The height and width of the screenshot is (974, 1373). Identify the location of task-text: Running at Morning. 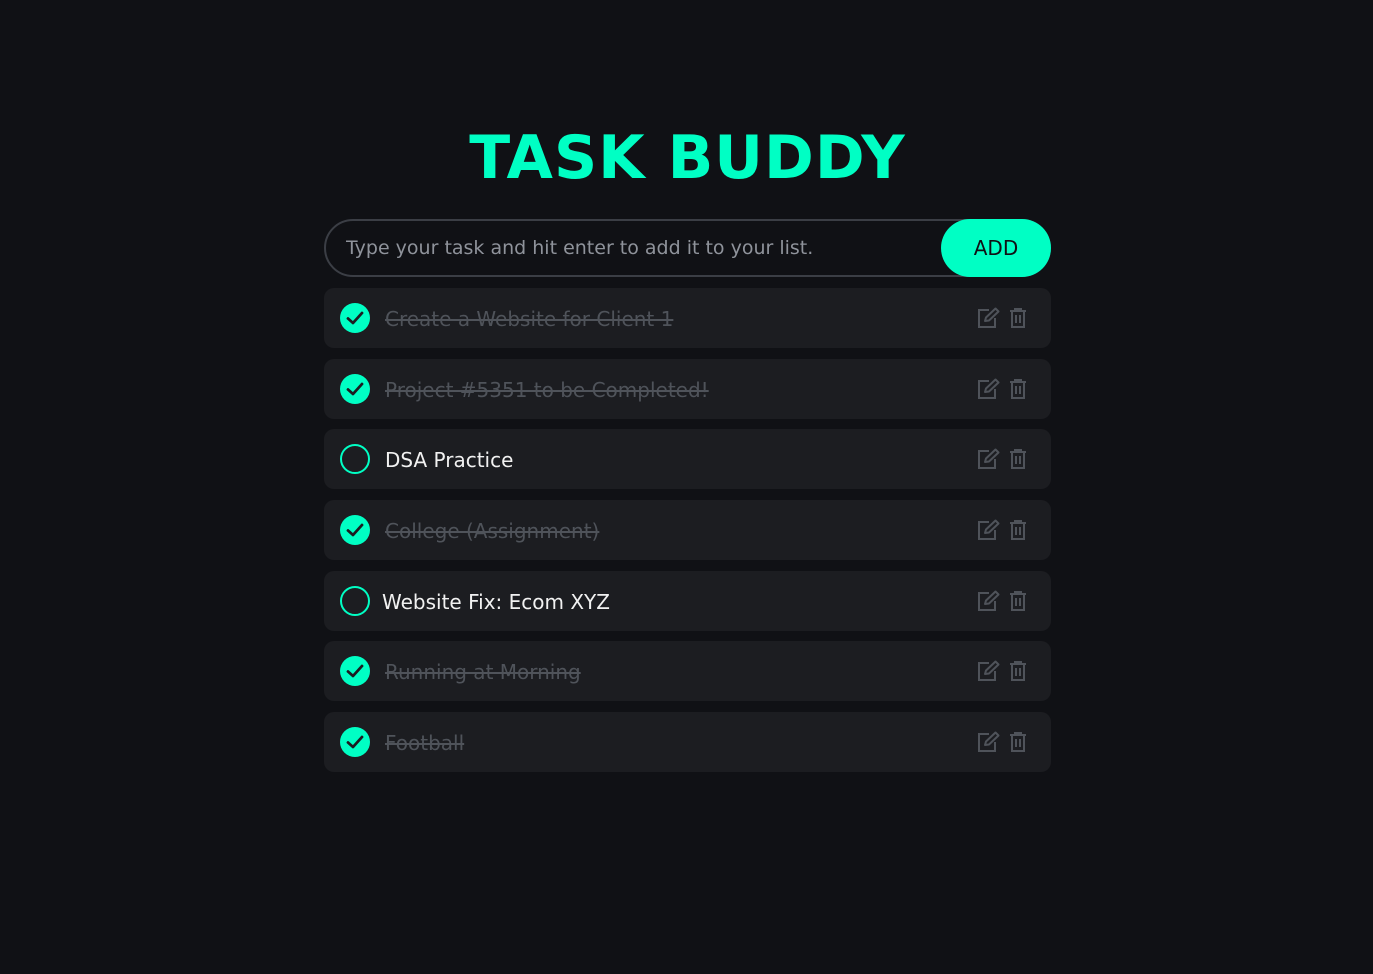
(483, 672).